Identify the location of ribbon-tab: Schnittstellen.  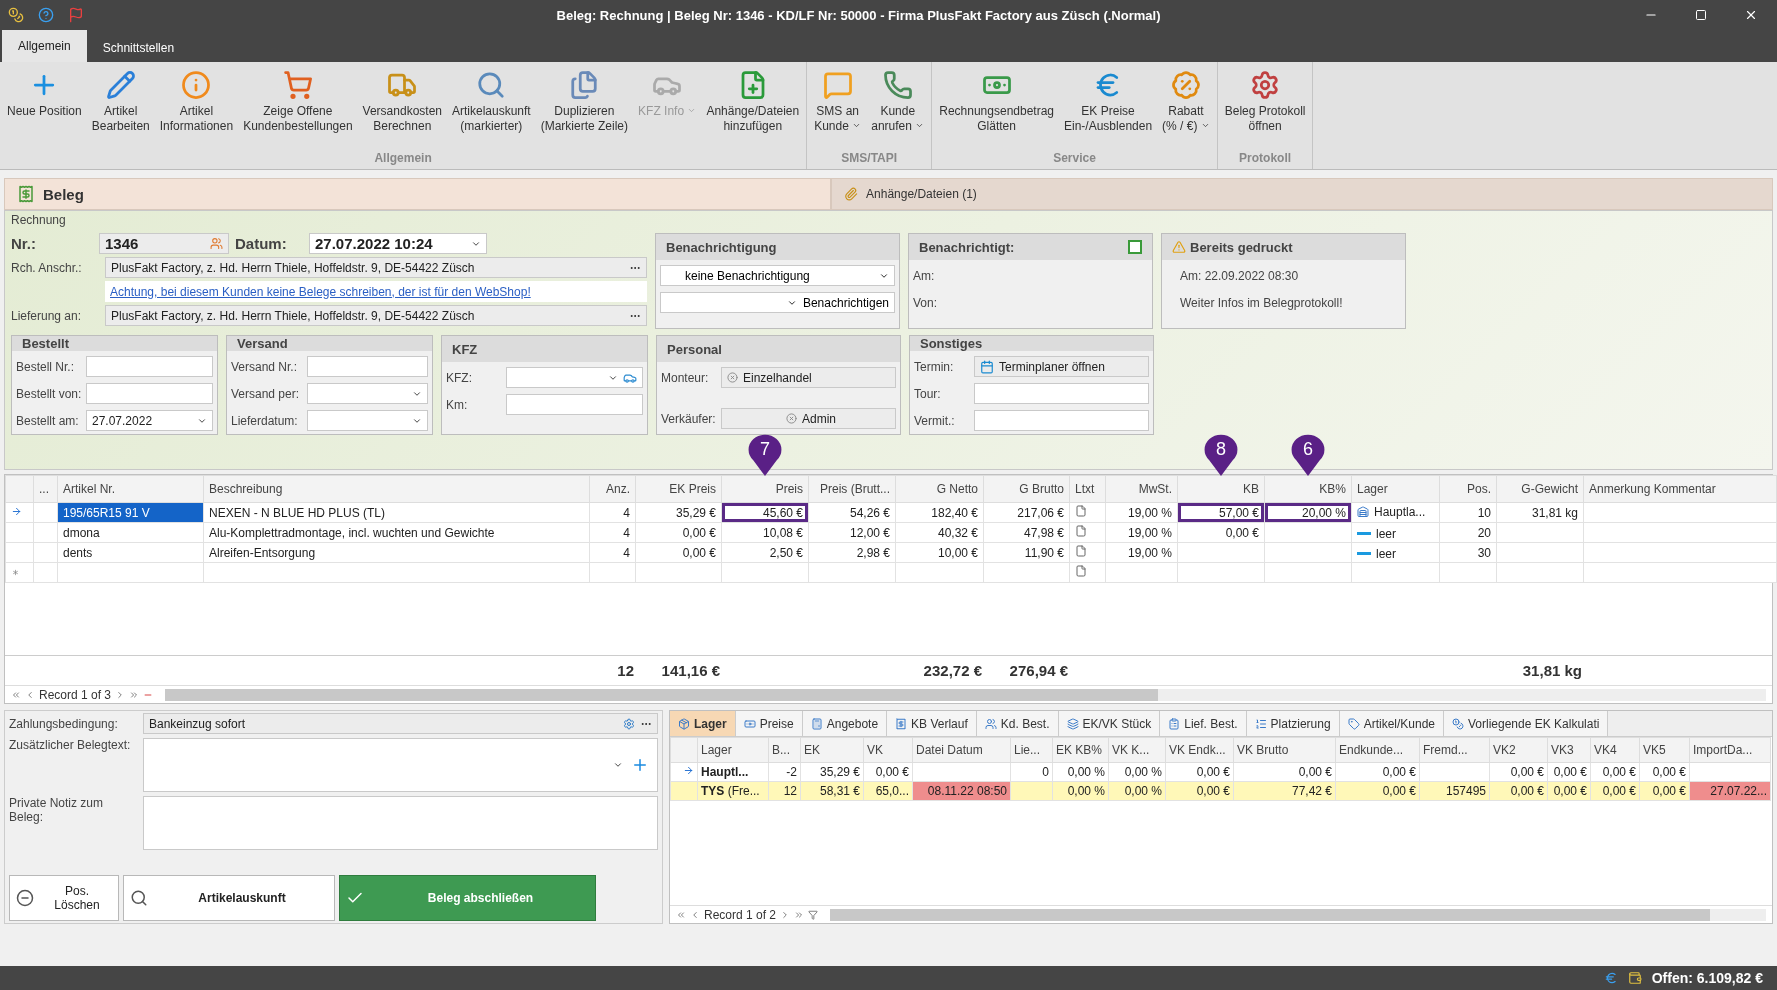
(138, 48).